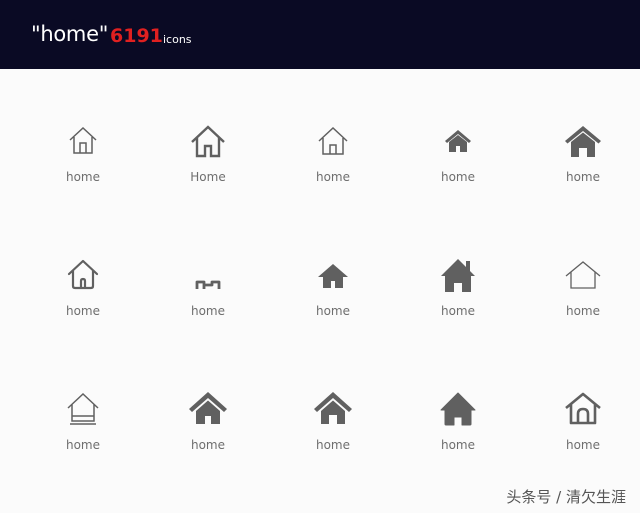 This screenshot has width=640, height=513. Describe the element at coordinates (333, 141) in the screenshot. I see `house-outline-small-icon` at that location.